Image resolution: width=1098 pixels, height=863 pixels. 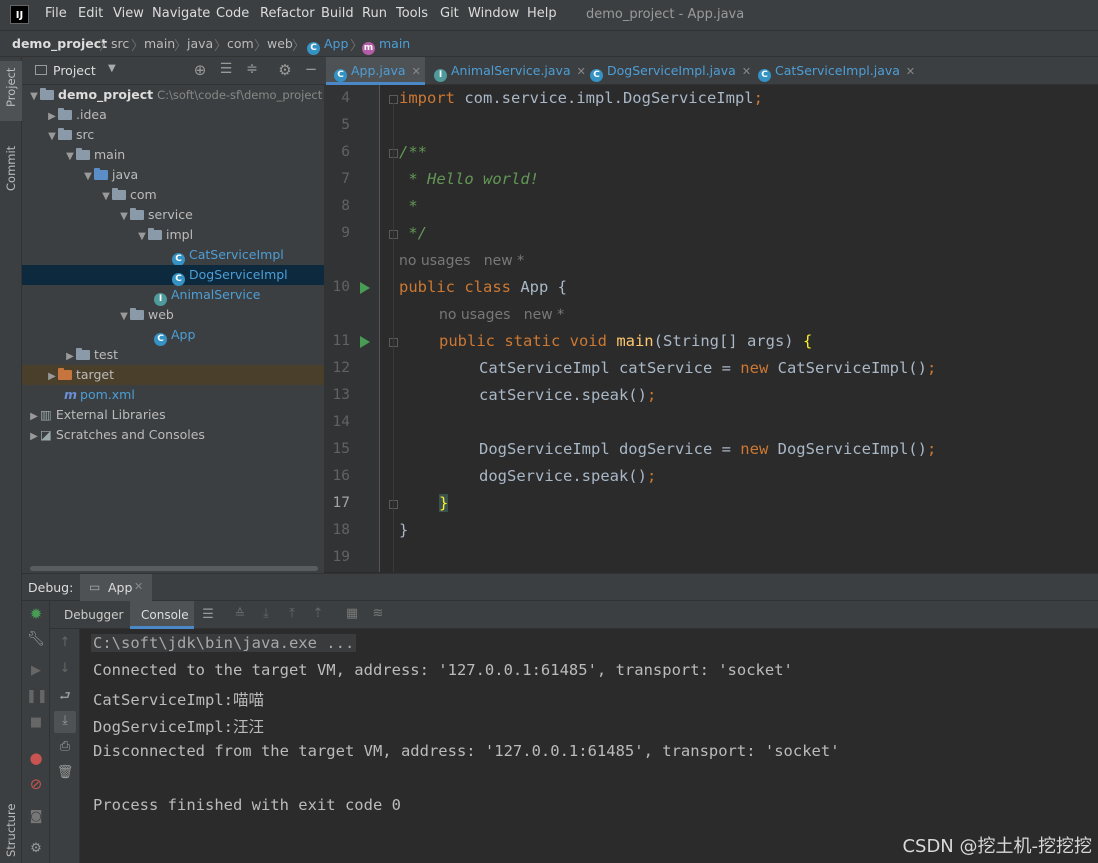 I want to click on locate-icon: ⊕, so click(x=200, y=70).